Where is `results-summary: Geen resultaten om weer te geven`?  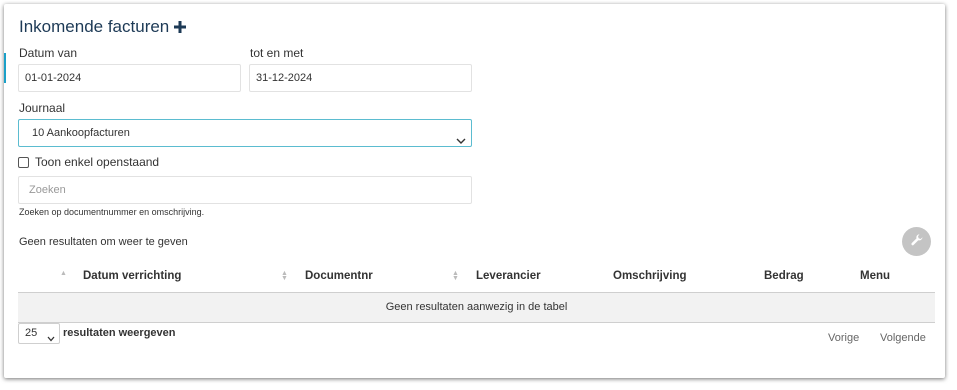 results-summary: Geen resultaten om weer te geven is located at coordinates (103, 242).